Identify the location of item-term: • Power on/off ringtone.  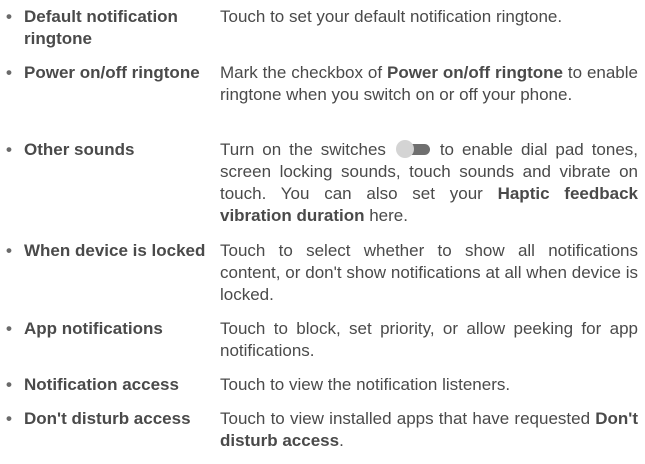
(106, 73).